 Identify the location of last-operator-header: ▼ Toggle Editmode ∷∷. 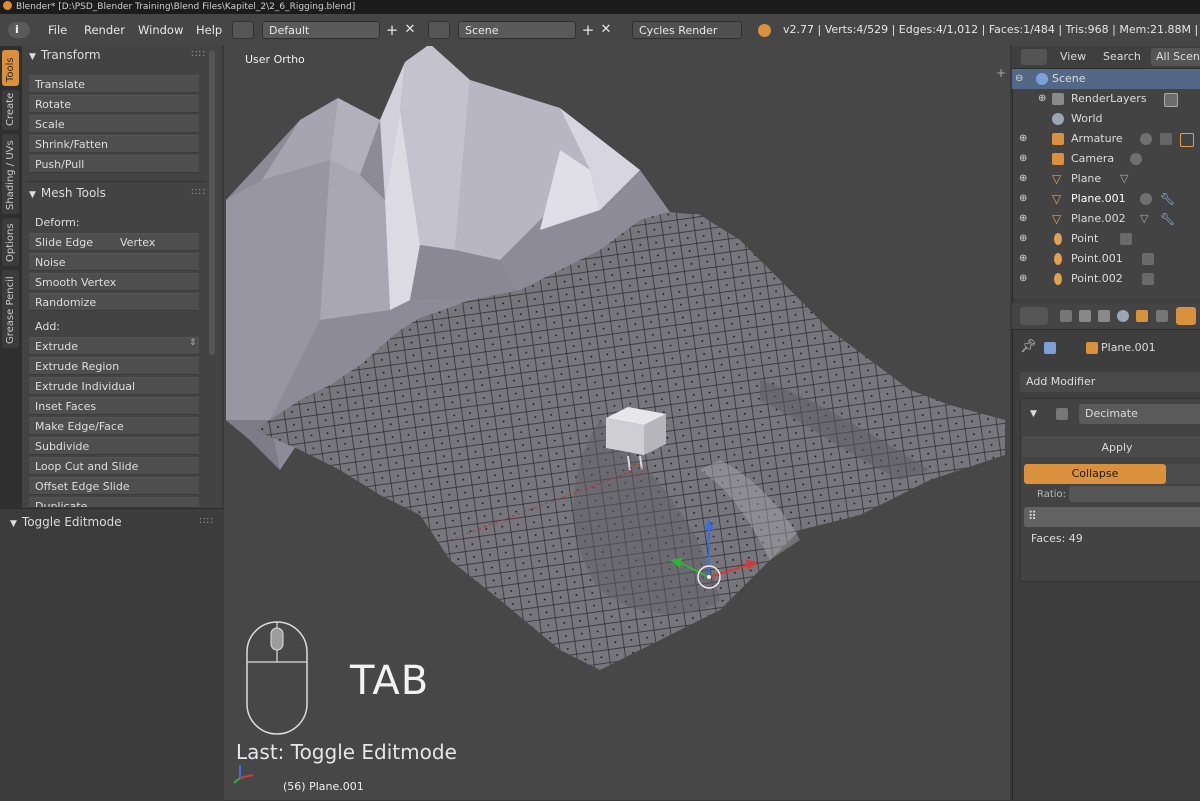
(109, 522).